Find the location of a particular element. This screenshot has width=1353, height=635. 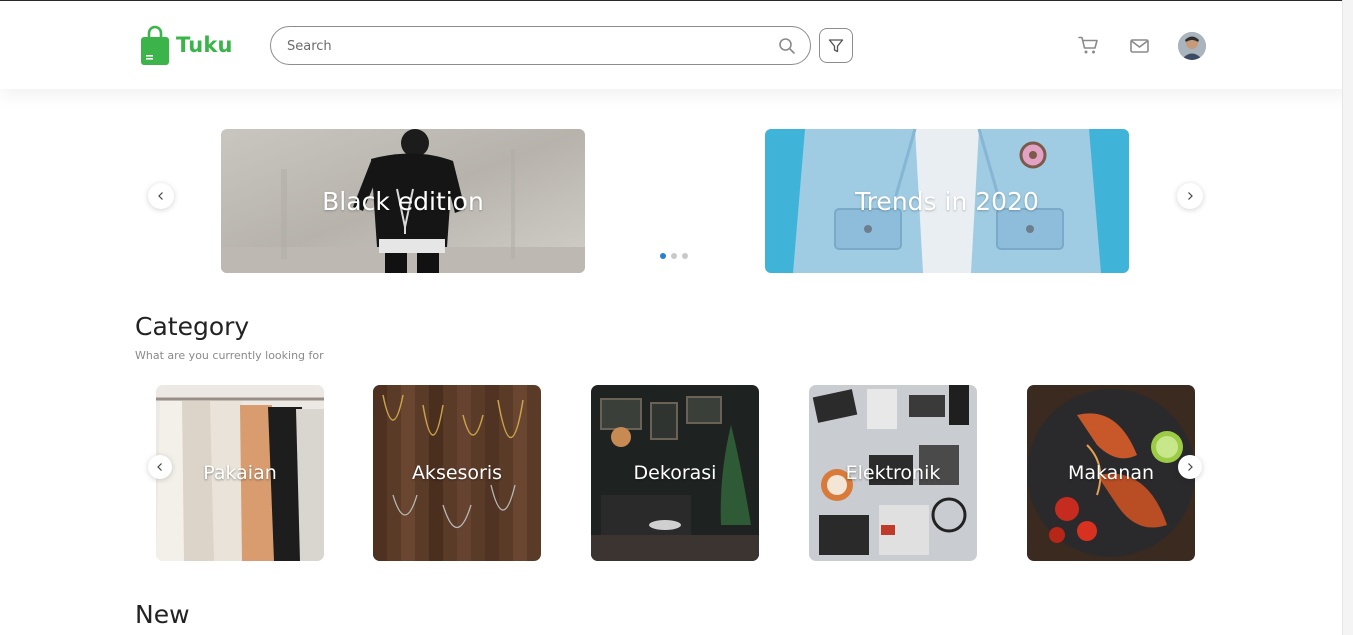

category-next-button is located at coordinates (1190, 467).